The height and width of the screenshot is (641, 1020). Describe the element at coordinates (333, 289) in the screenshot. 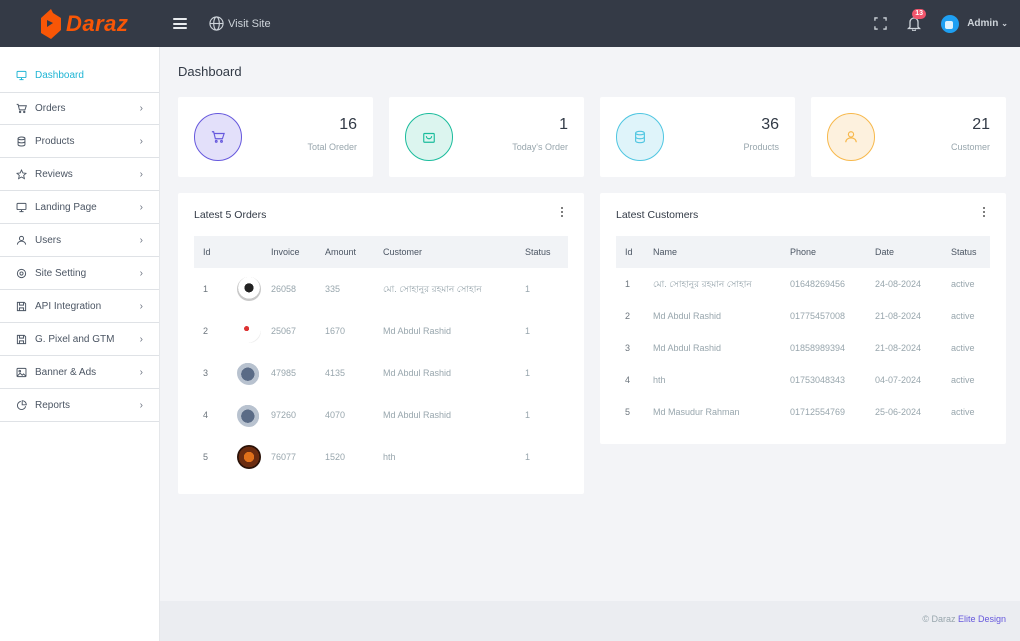

I see `amount: 335` at that location.